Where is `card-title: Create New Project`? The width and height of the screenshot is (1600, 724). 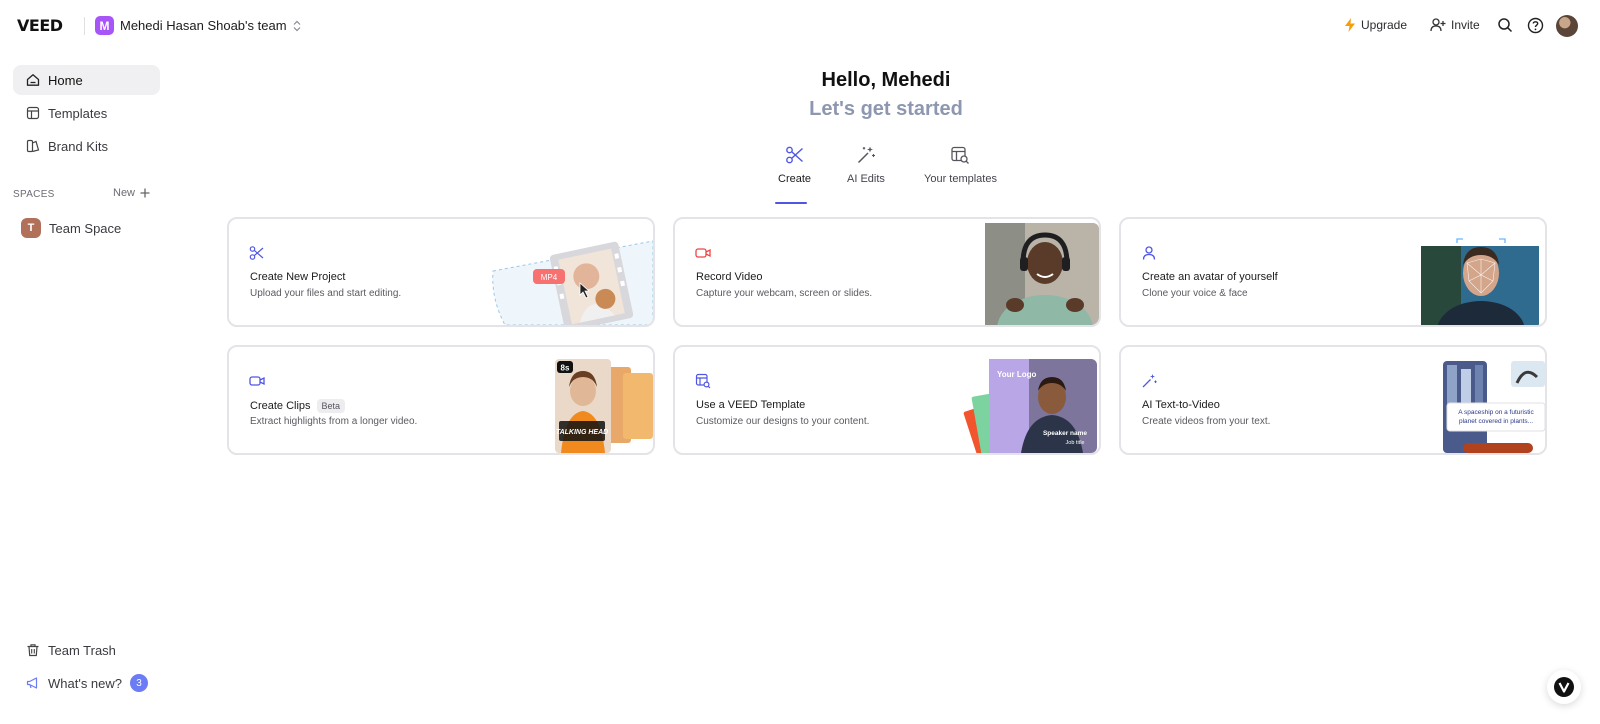
card-title: Create New Project is located at coordinates (297, 277).